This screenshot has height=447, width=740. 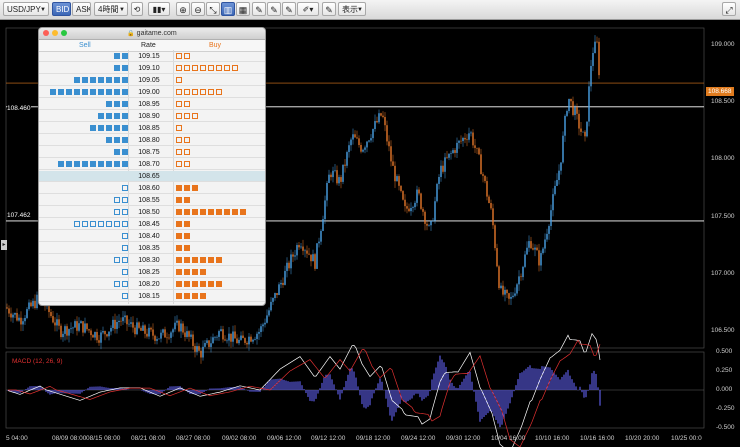 I want to click on orderbook-row: 108.60, so click(x=152, y=188).